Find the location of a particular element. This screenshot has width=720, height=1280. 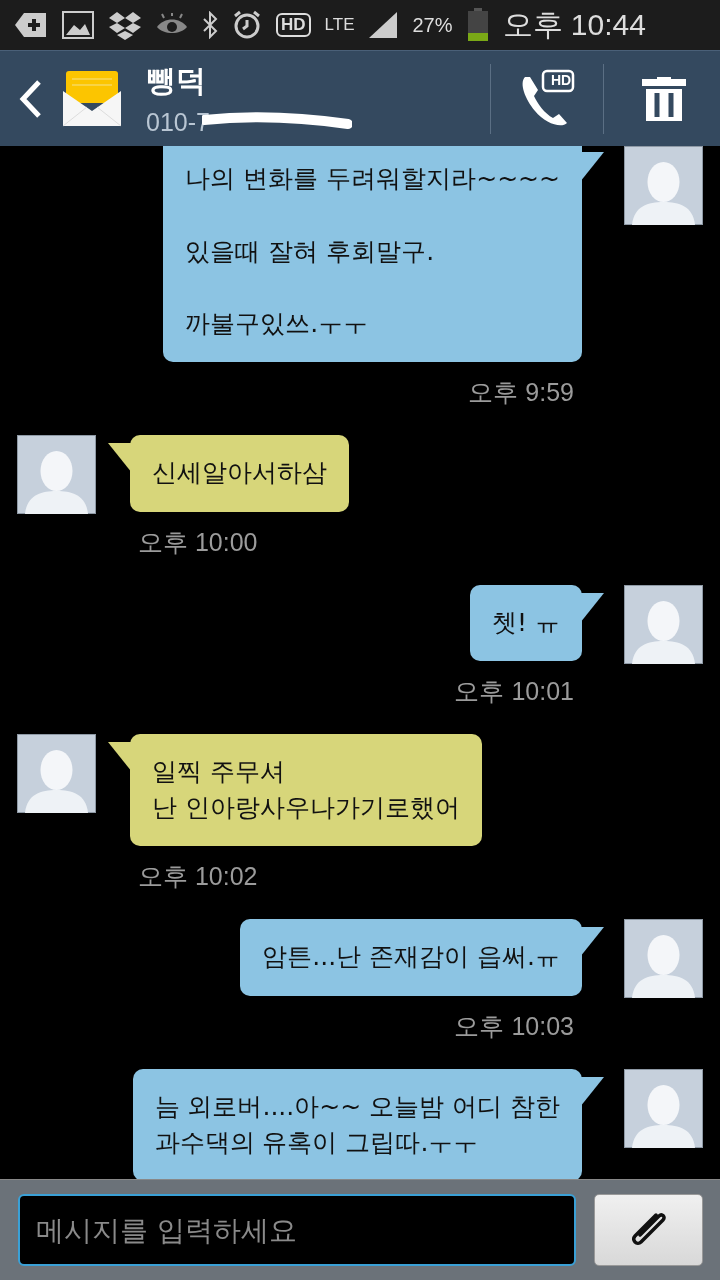

hd-call-button: HD is located at coordinates (547, 98).